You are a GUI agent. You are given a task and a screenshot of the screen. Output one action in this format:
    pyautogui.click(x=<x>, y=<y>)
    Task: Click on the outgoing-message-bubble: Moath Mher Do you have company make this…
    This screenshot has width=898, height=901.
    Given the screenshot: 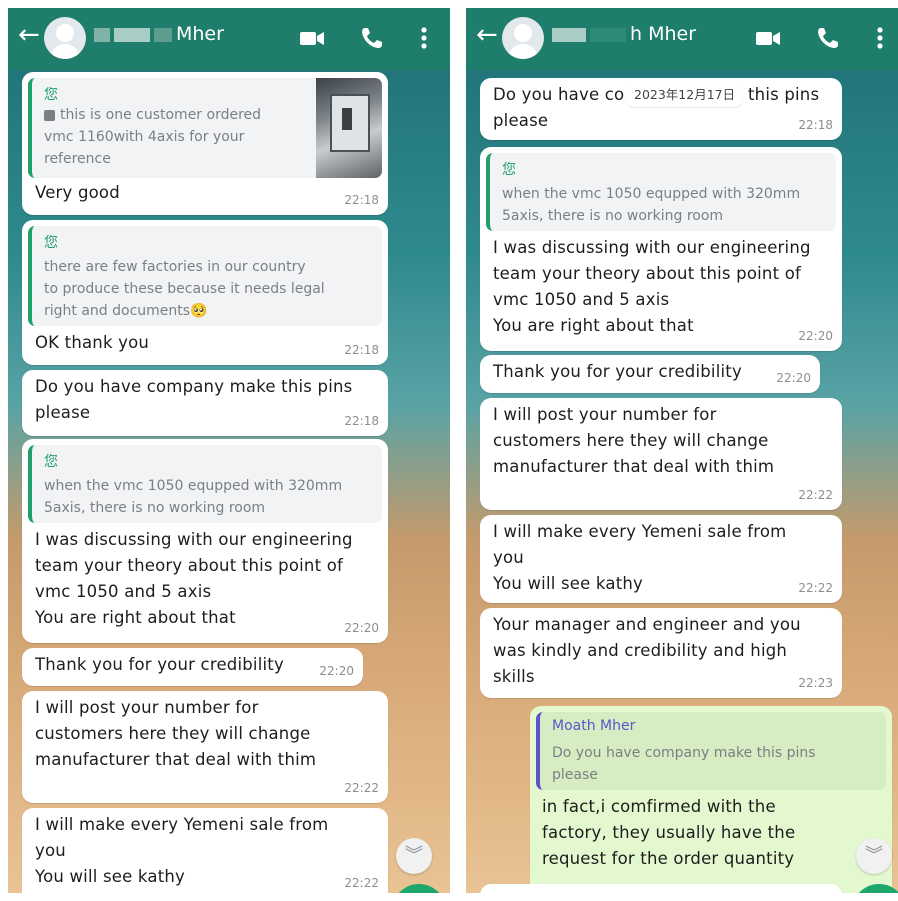 What is the action you would take?
    pyautogui.click(x=711, y=799)
    